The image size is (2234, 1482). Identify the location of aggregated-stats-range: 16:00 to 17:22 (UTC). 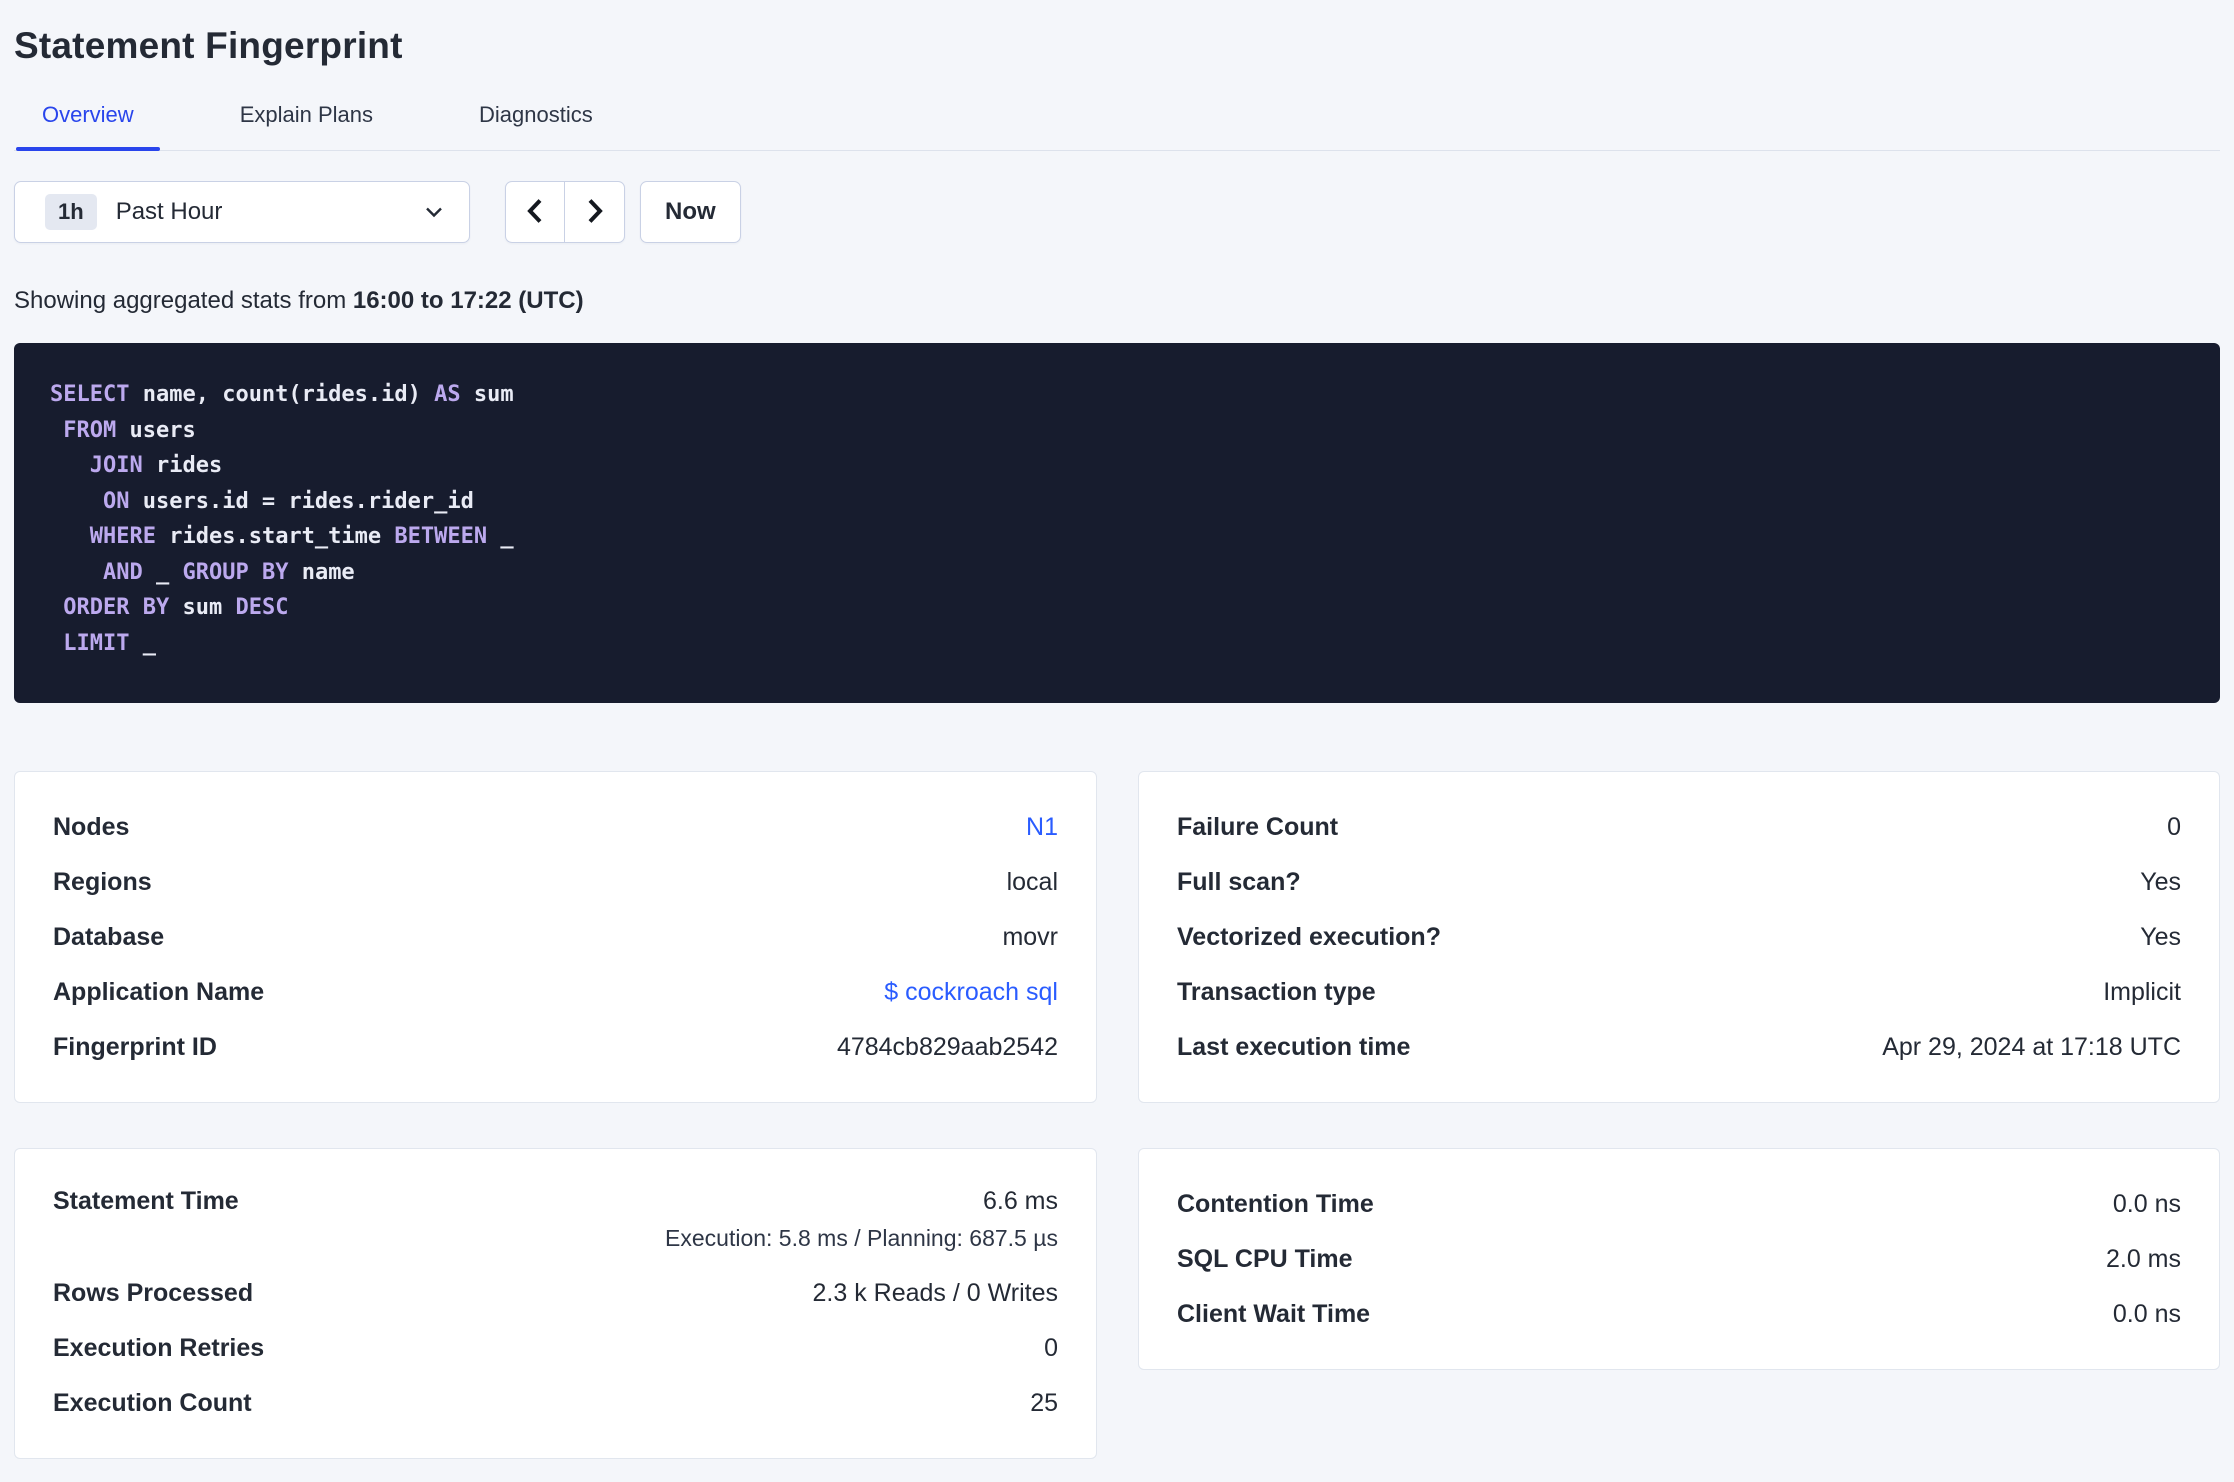
(468, 300).